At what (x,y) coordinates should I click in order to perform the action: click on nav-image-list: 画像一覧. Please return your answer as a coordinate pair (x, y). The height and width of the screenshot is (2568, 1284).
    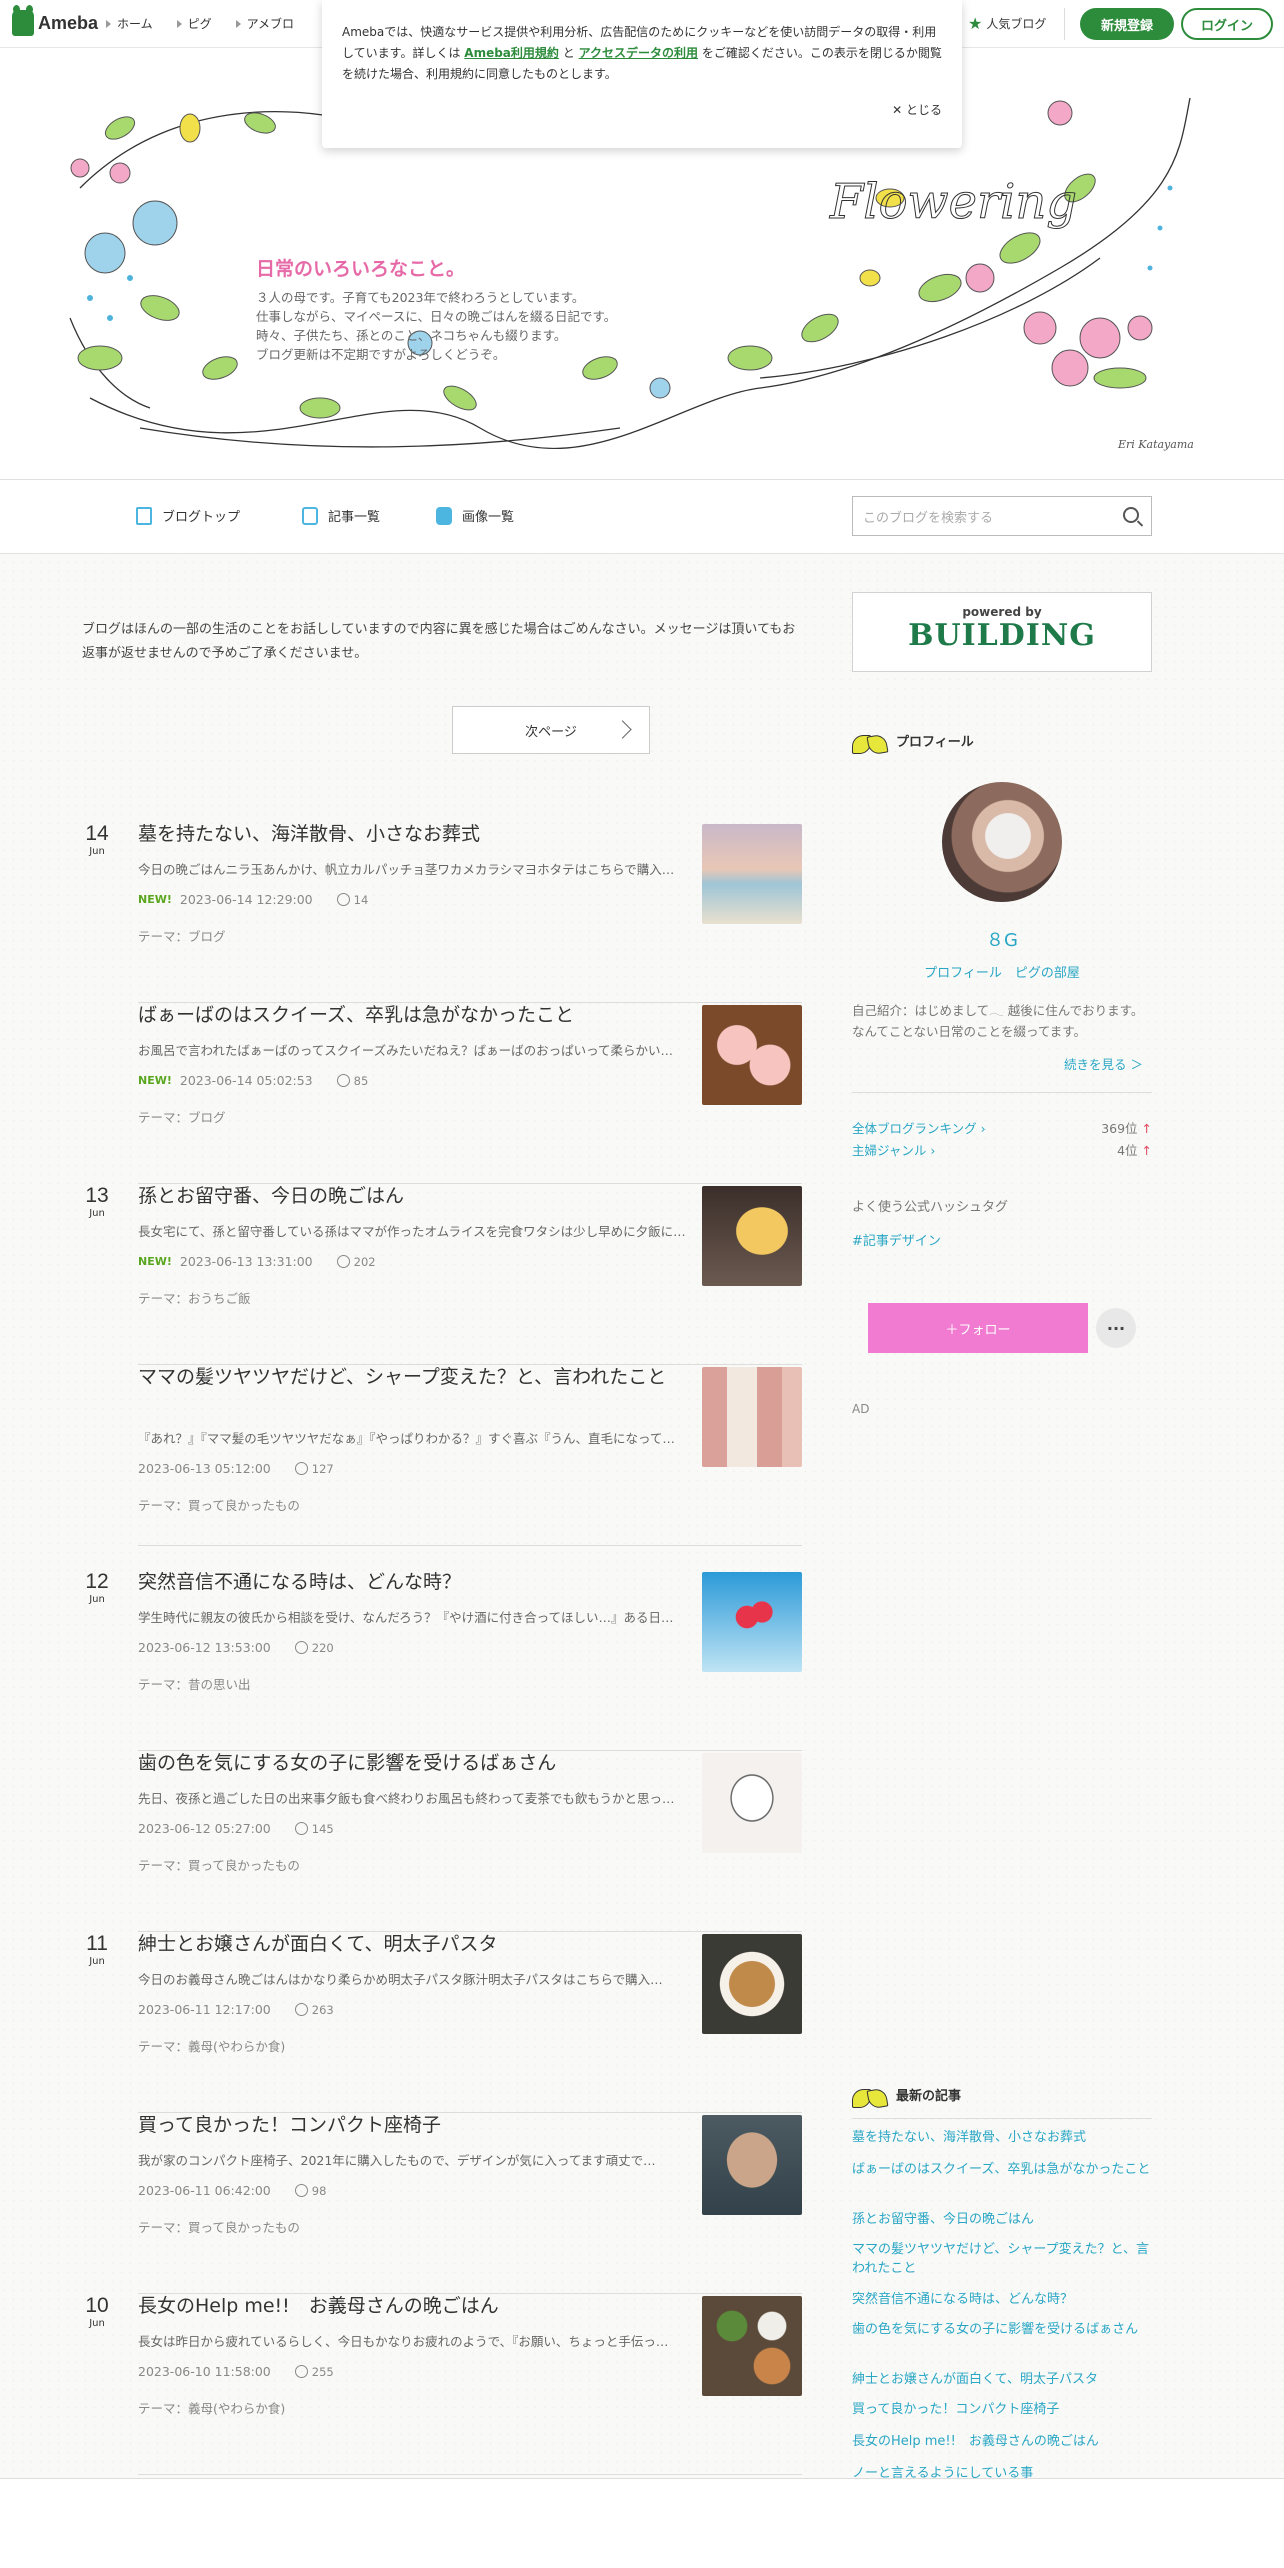
    Looking at the image, I should click on (475, 515).